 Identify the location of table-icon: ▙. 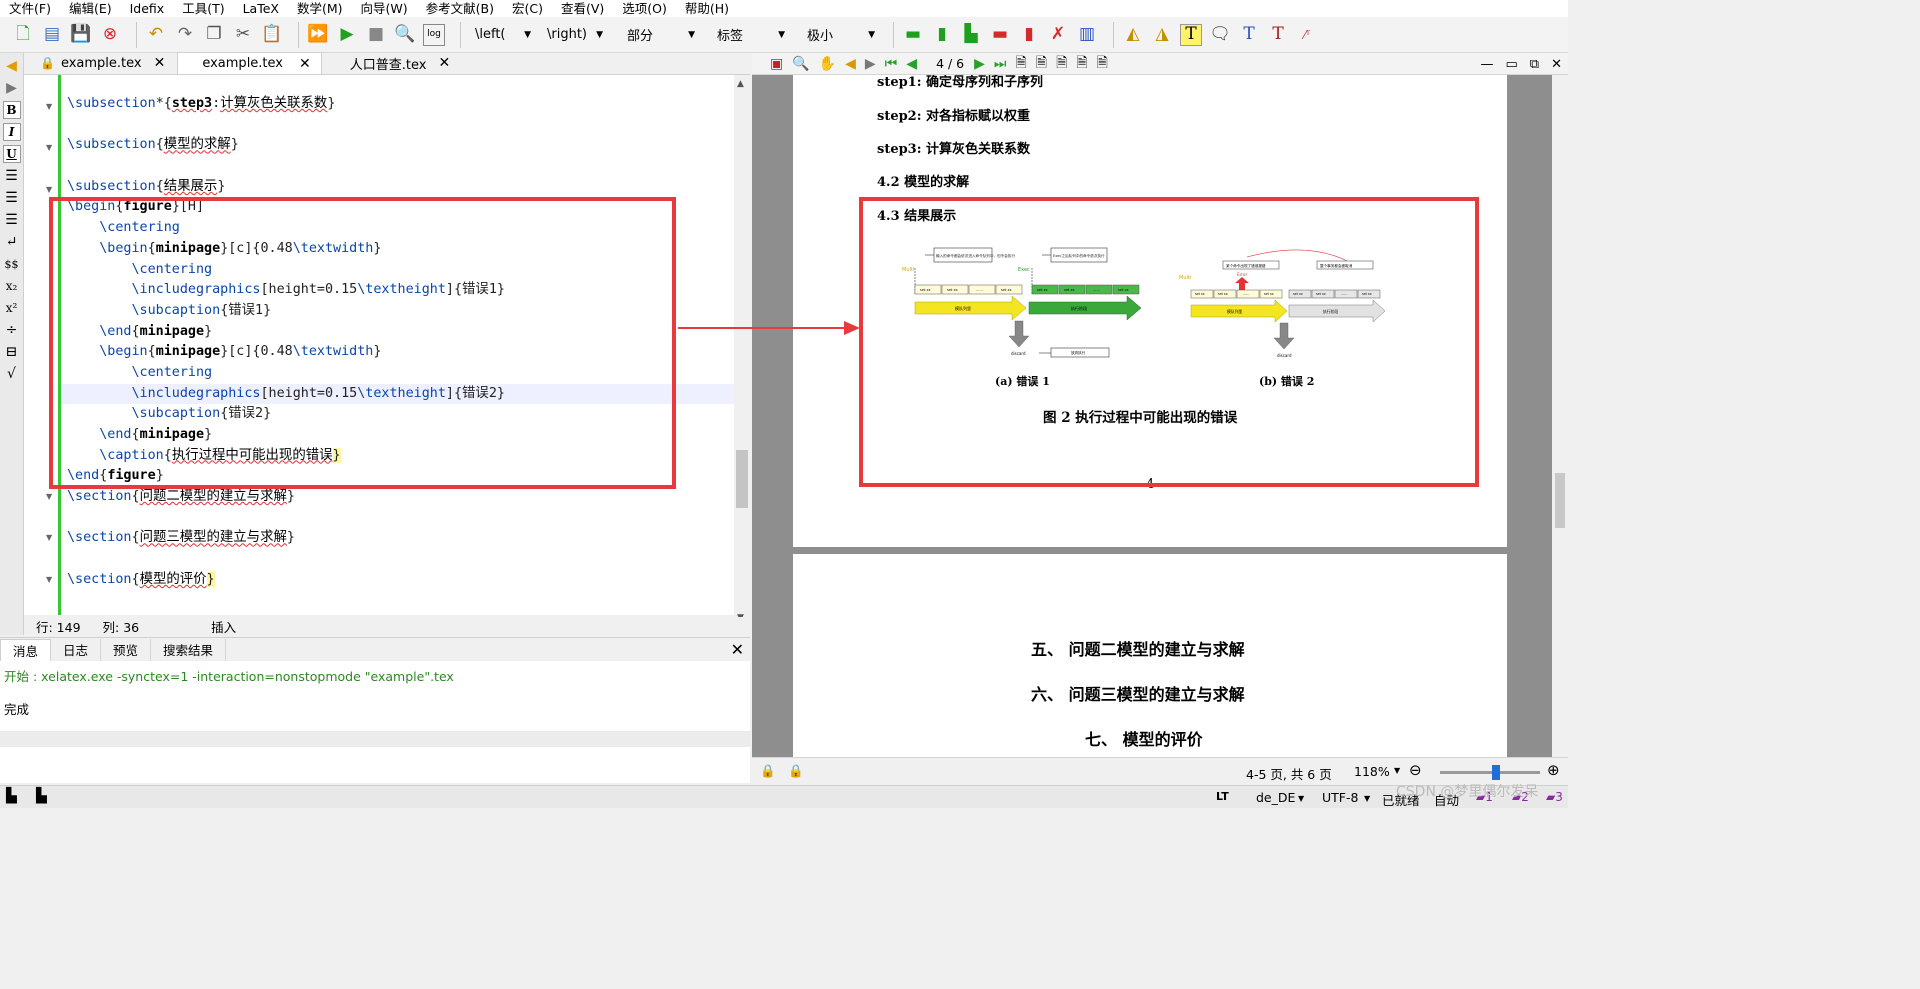
(971, 35).